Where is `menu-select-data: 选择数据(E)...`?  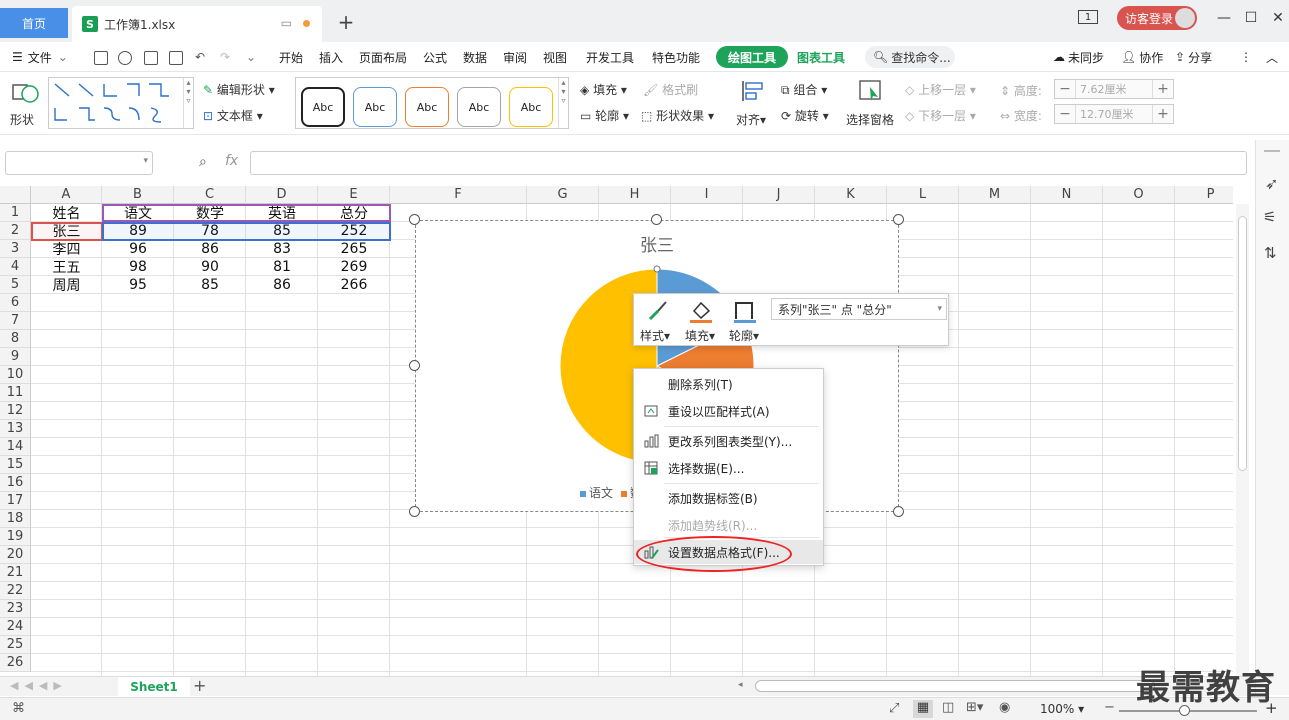
menu-select-data: 选择数据(E)... is located at coordinates (728, 468).